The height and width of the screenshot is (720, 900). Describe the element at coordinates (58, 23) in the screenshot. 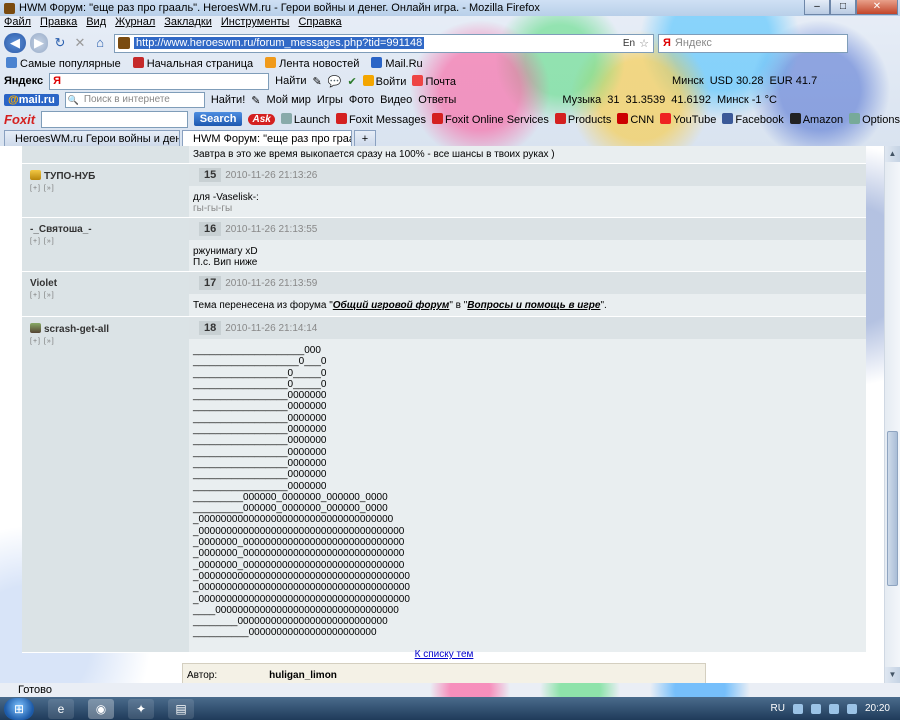

I see `menu-edit: Правка` at that location.